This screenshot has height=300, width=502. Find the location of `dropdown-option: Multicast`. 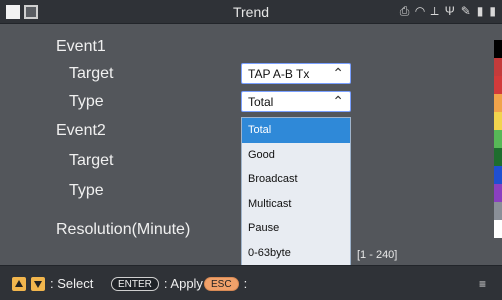

dropdown-option: Multicast is located at coordinates (296, 204).